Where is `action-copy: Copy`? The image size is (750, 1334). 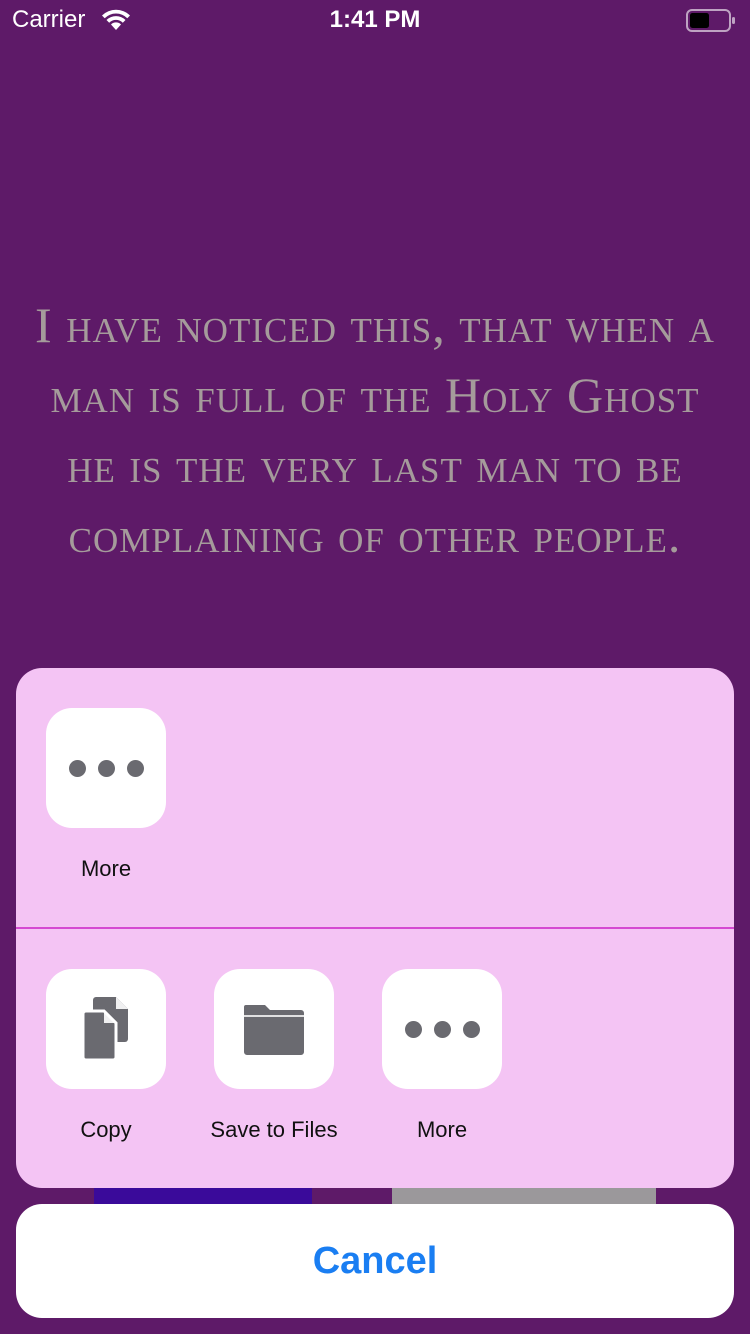 action-copy: Copy is located at coordinates (106, 1056).